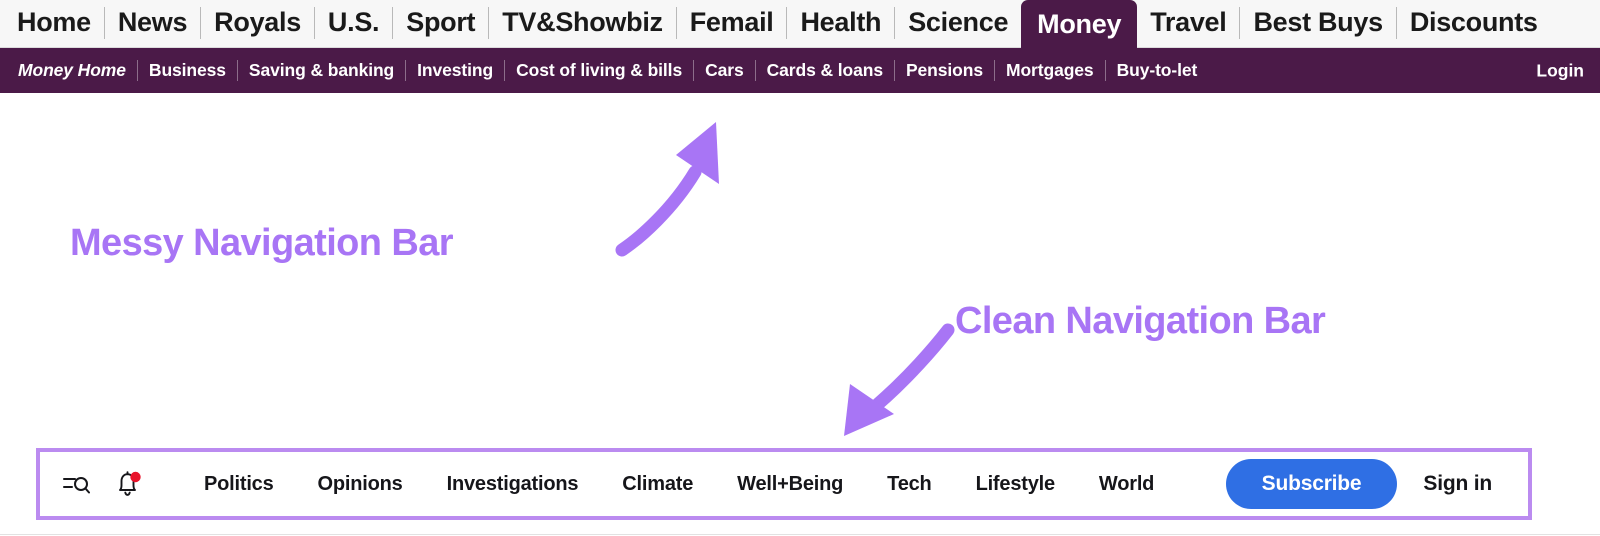 The height and width of the screenshot is (536, 1600). I want to click on messy-nav-item-royals: Royals, so click(257, 22).